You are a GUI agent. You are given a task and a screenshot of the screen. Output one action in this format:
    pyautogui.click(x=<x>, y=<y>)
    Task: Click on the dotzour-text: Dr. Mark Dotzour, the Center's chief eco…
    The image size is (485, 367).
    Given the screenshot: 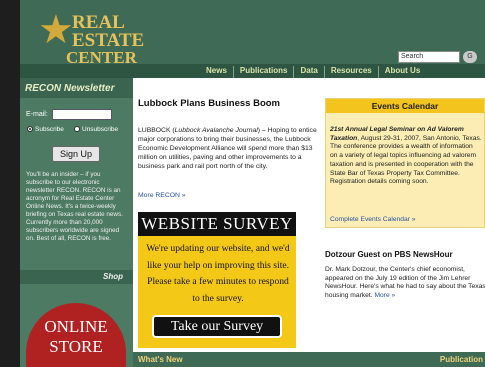 What is the action you would take?
    pyautogui.click(x=405, y=283)
    